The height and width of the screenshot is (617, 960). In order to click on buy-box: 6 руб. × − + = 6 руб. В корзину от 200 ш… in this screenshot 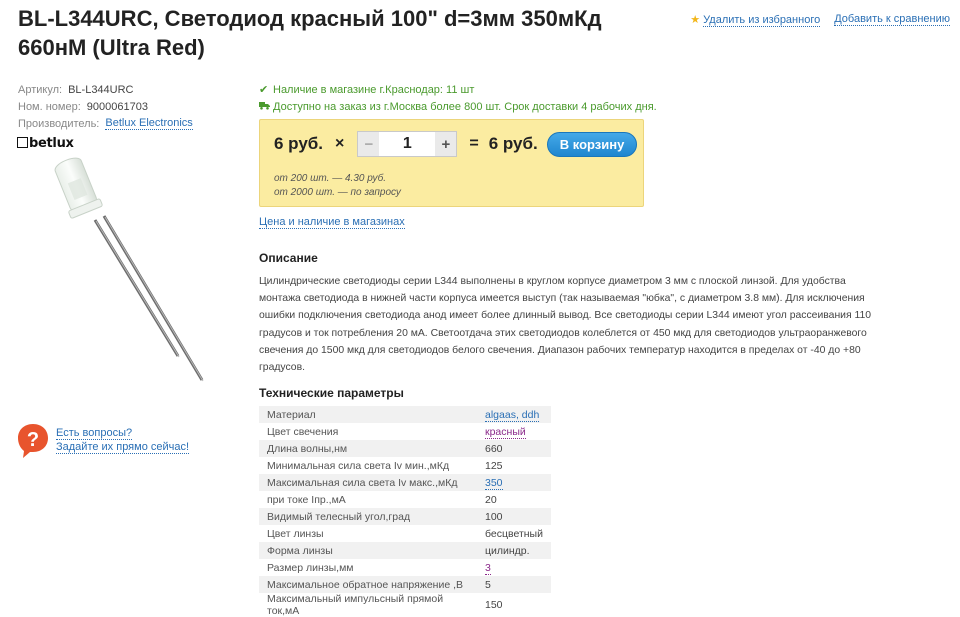, I will do `click(451, 163)`.